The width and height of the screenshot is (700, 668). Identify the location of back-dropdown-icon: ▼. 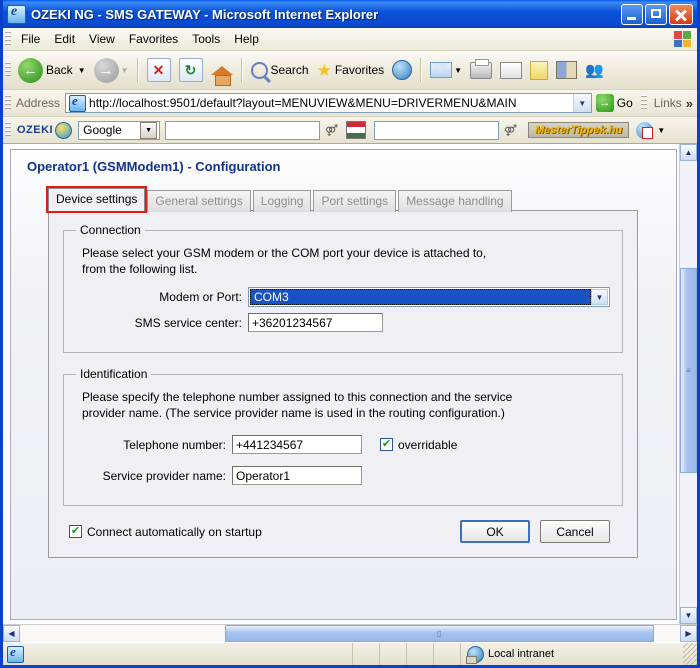
(82, 70).